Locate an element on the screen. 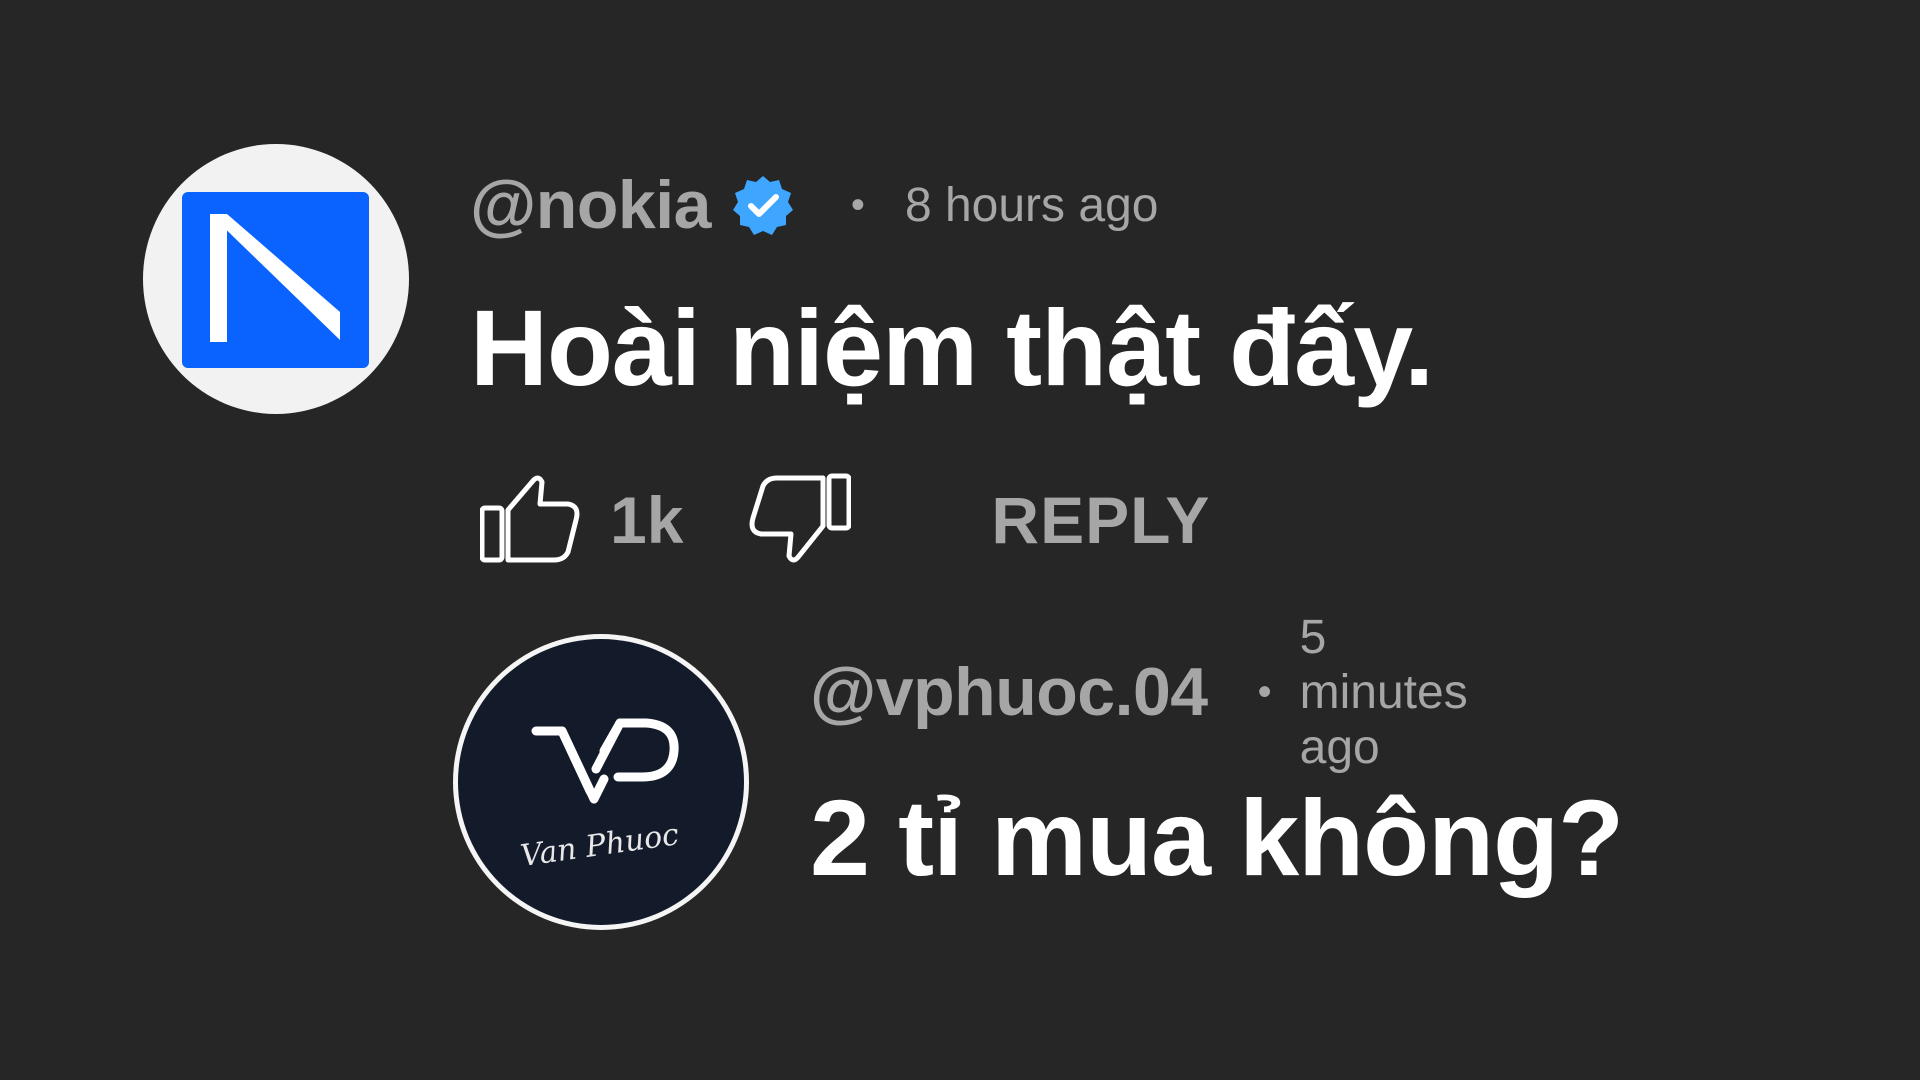 The image size is (1920, 1080). verified-check-icon is located at coordinates (763, 205).